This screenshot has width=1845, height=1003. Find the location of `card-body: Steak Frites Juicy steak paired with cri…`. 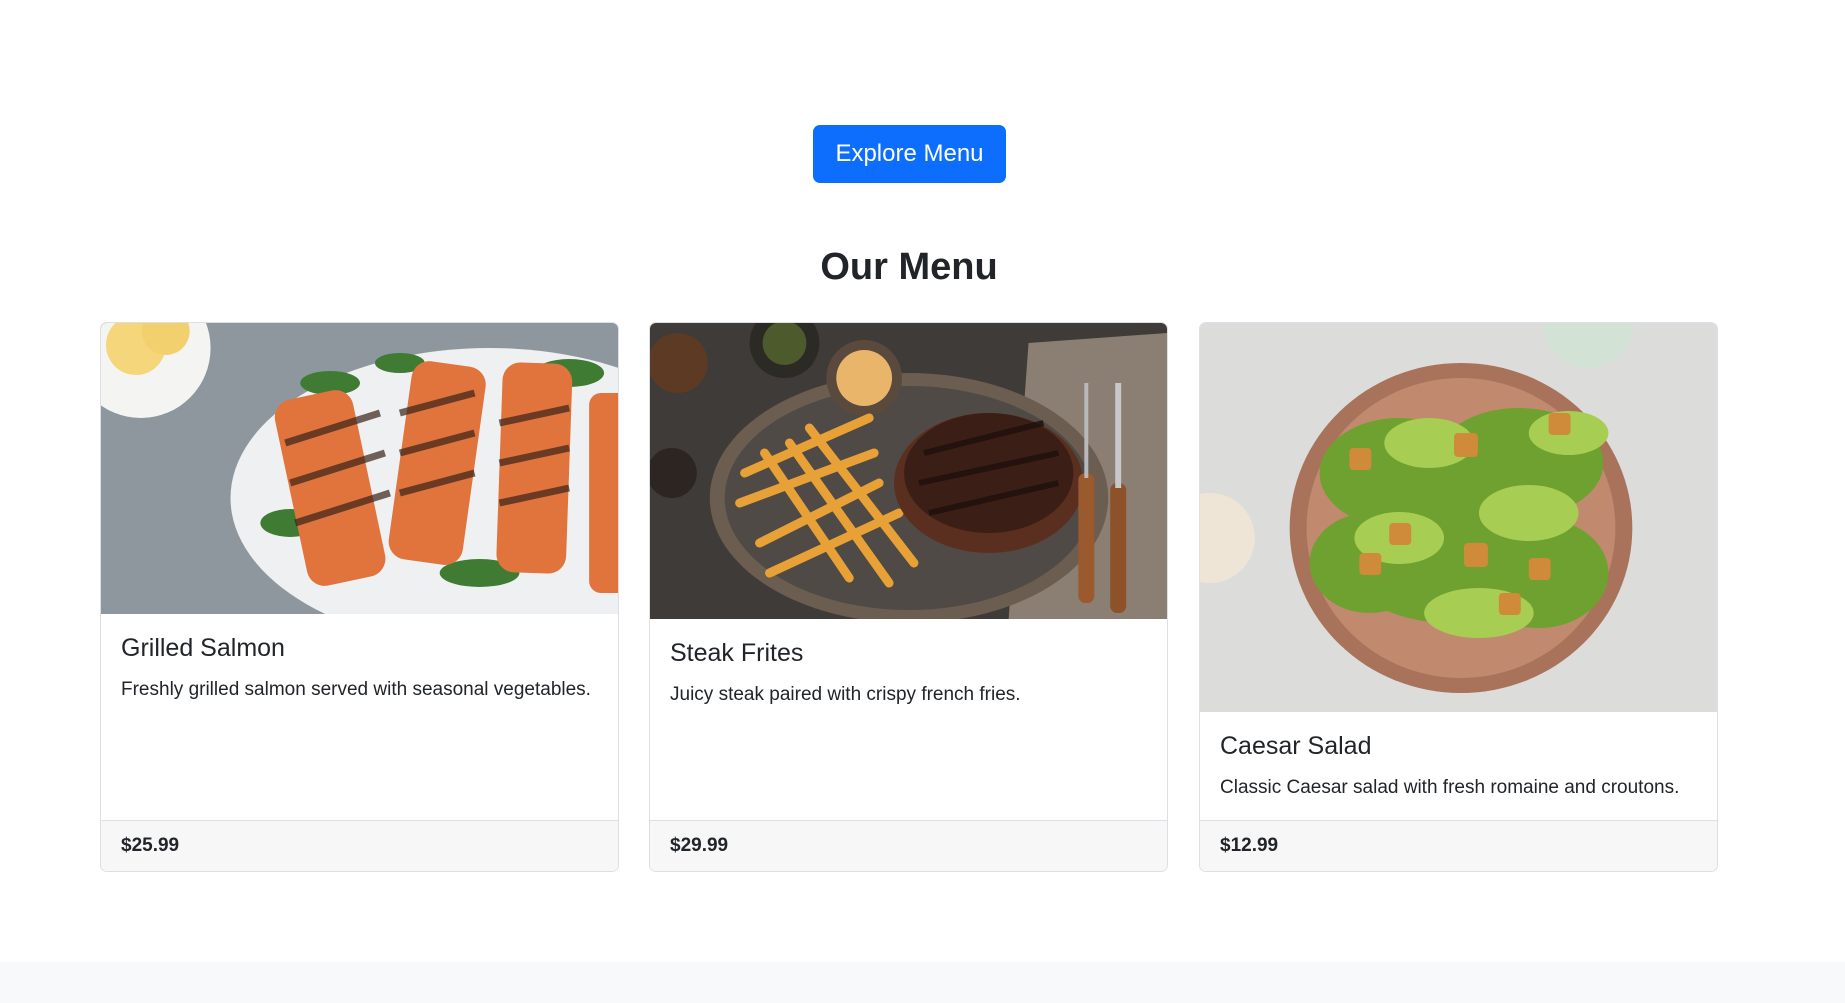

card-body: Steak Frites Juicy steak paired with cri… is located at coordinates (908, 719).